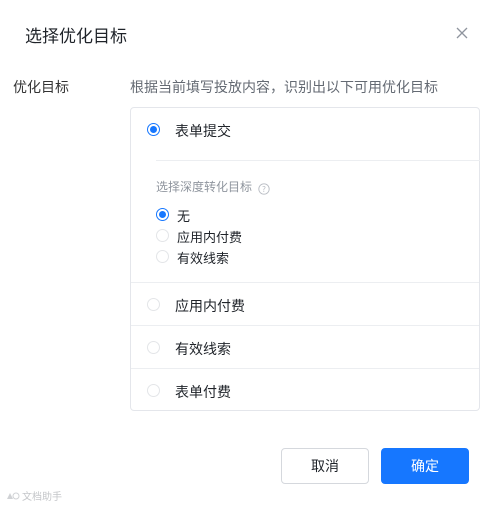  Describe the element at coordinates (284, 88) in the screenshot. I see `field-hint: 根据当前填写投放内容，识别出以下可用优化目标` at that location.